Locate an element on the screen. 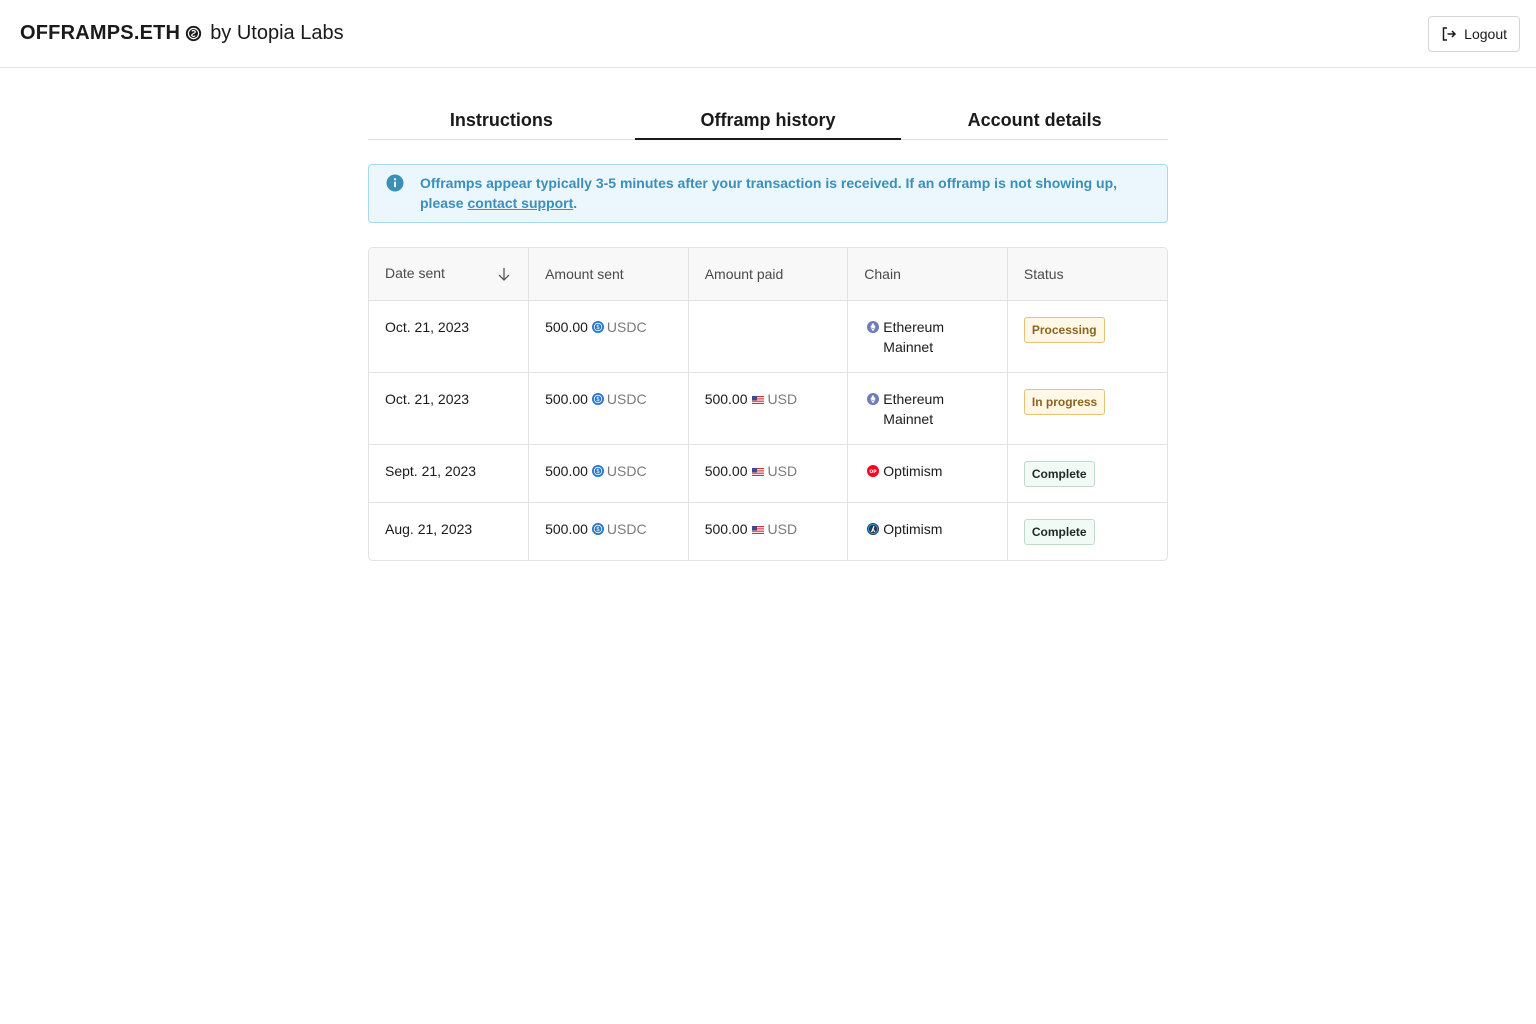  column-header-amount-sent: Amount sent is located at coordinates (608, 274).